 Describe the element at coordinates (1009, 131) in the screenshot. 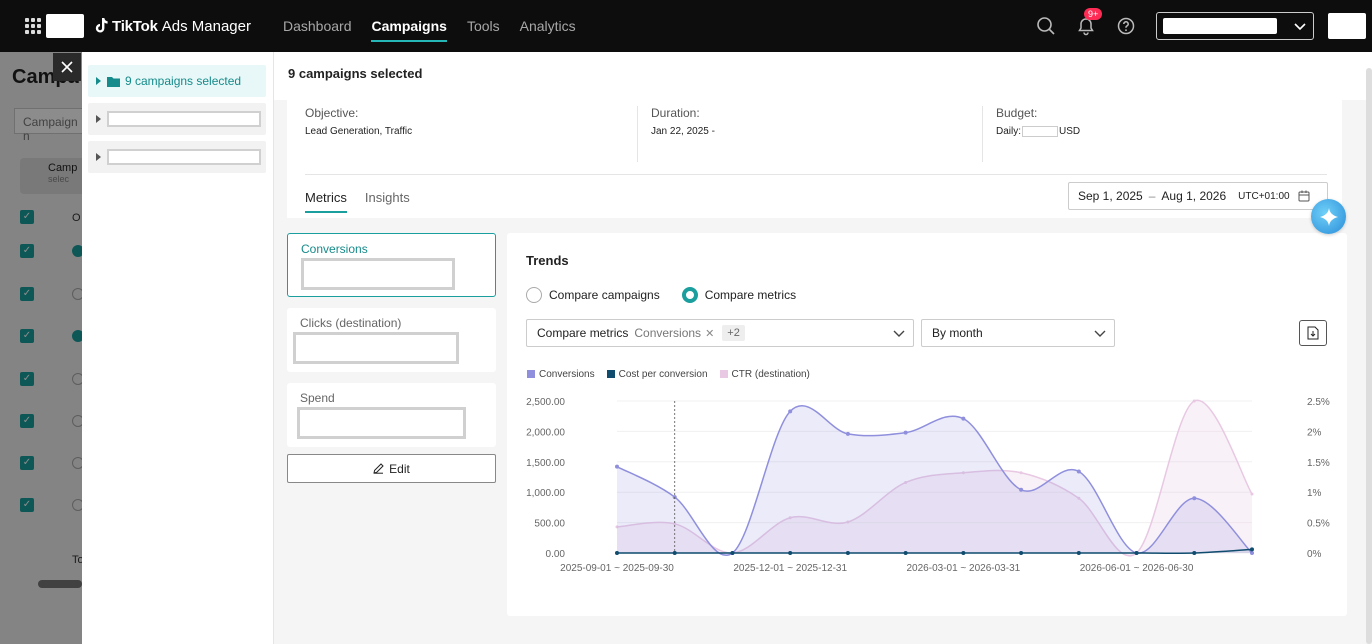

I see `budget-prefix: Daily:` at that location.